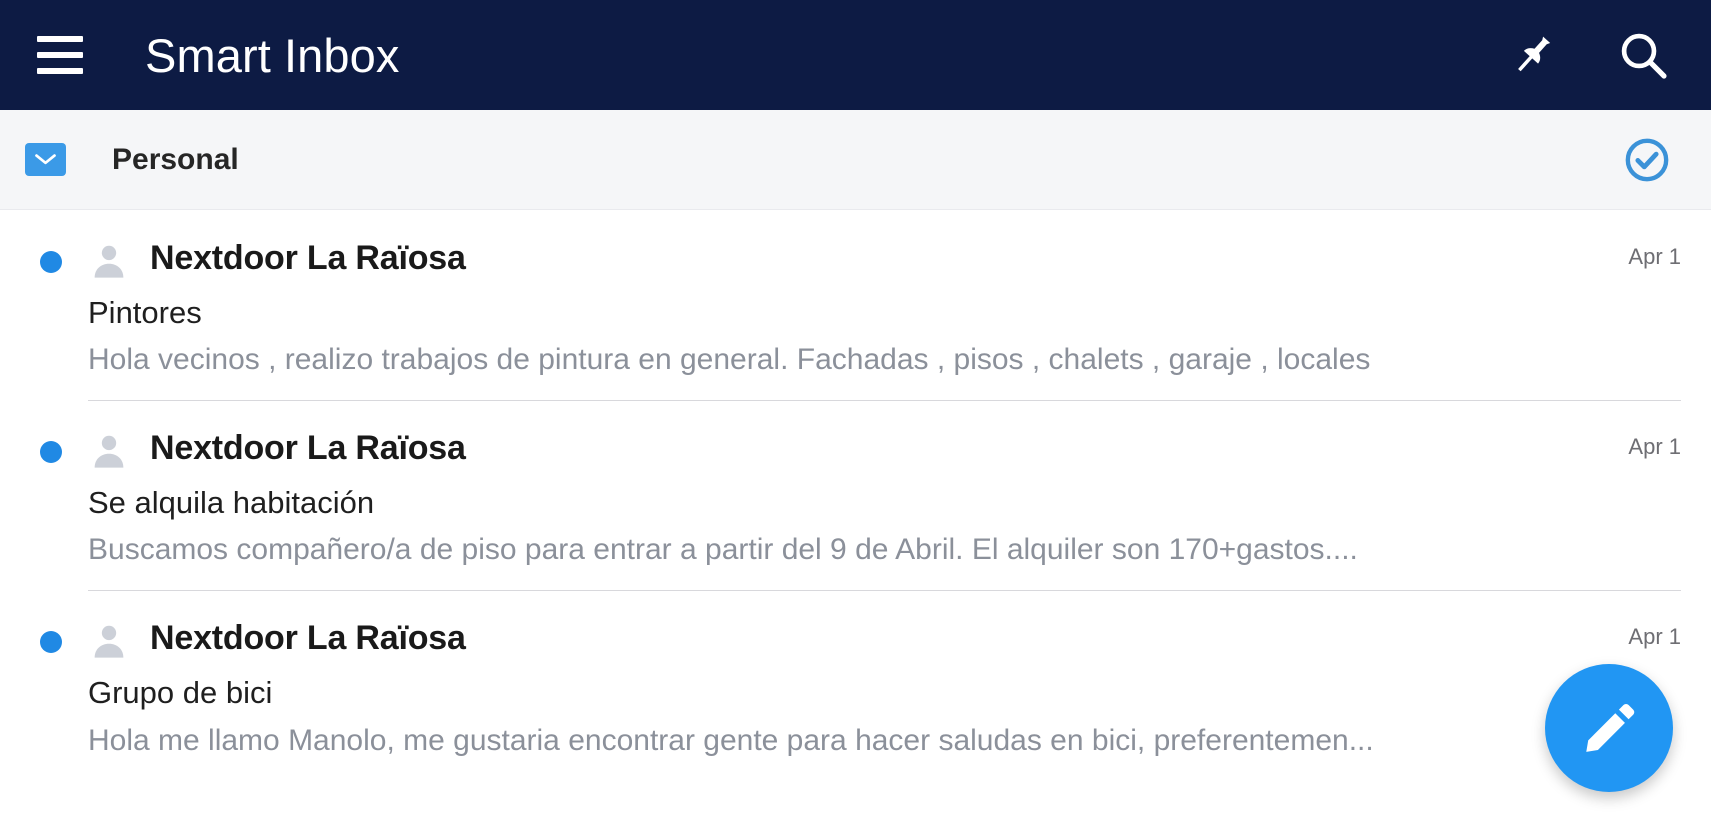 This screenshot has width=1711, height=822. What do you see at coordinates (145, 312) in the screenshot?
I see `message-subject: Pintores` at bounding box center [145, 312].